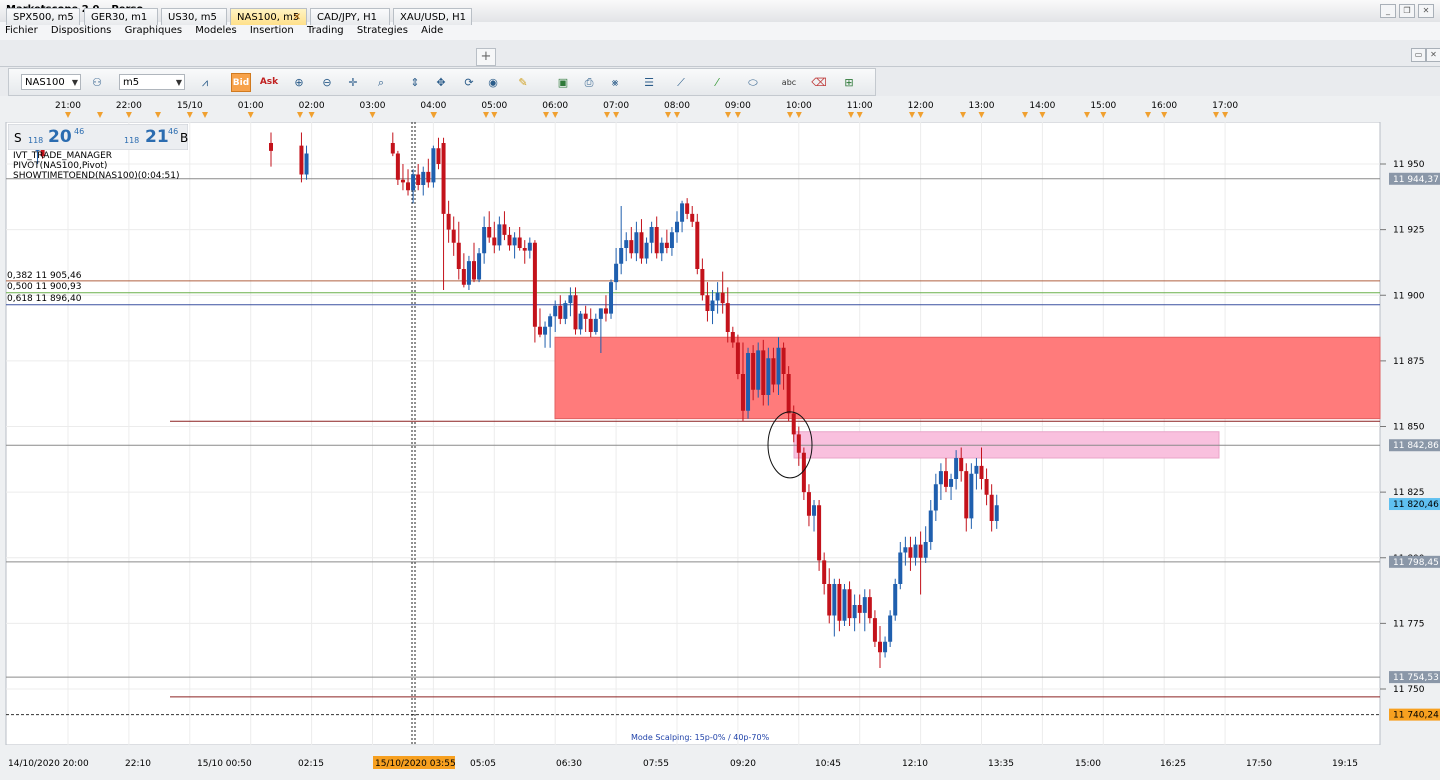 The height and width of the screenshot is (780, 1440). I want to click on buy-price: 21, so click(157, 137).